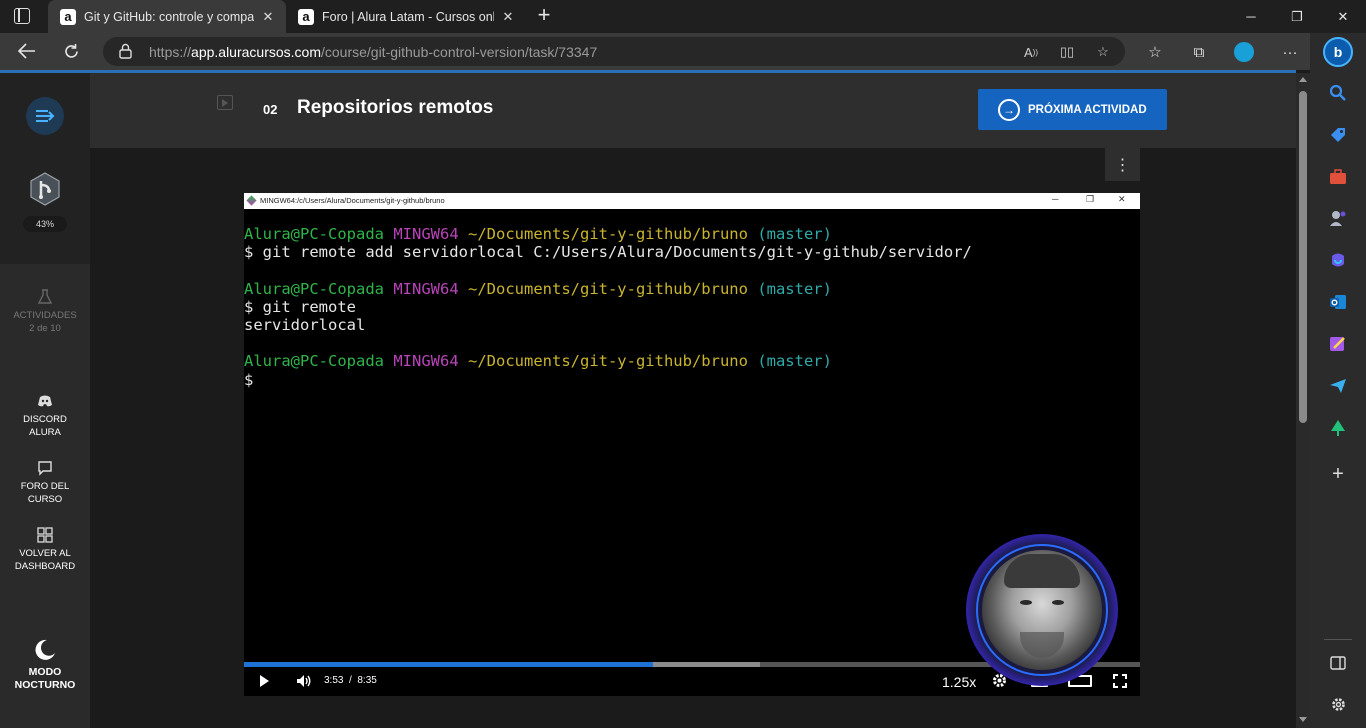 The image size is (1366, 728). I want to click on night-mode-toggle: MODO NOCTURNO, so click(45, 665).